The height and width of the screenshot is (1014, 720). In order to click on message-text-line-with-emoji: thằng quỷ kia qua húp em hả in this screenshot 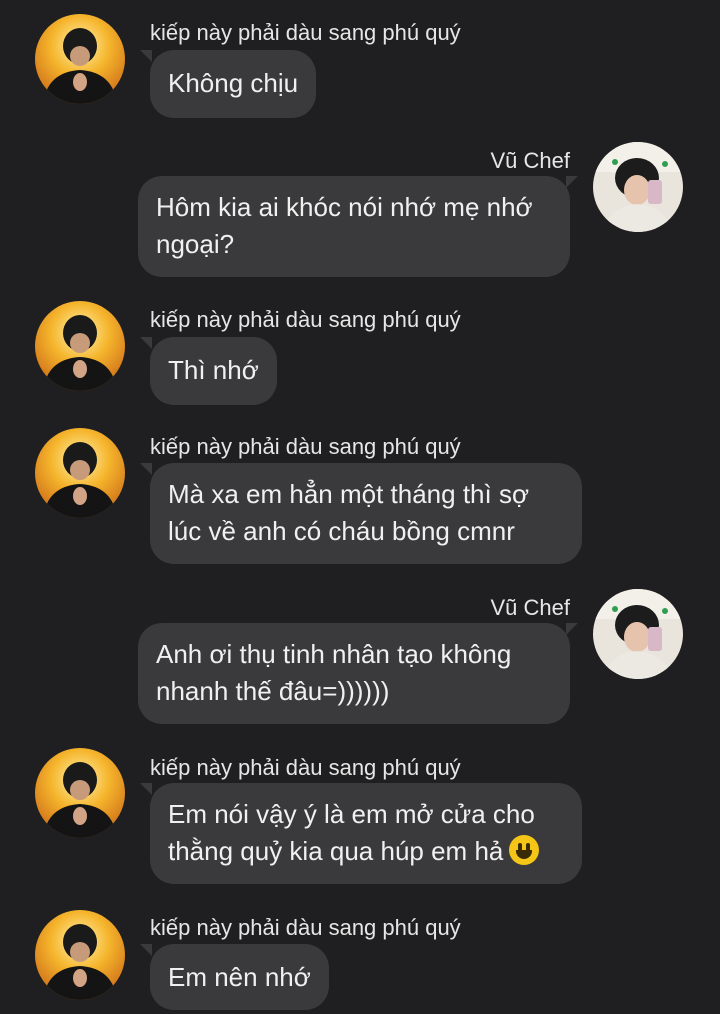, I will do `click(366, 851)`.